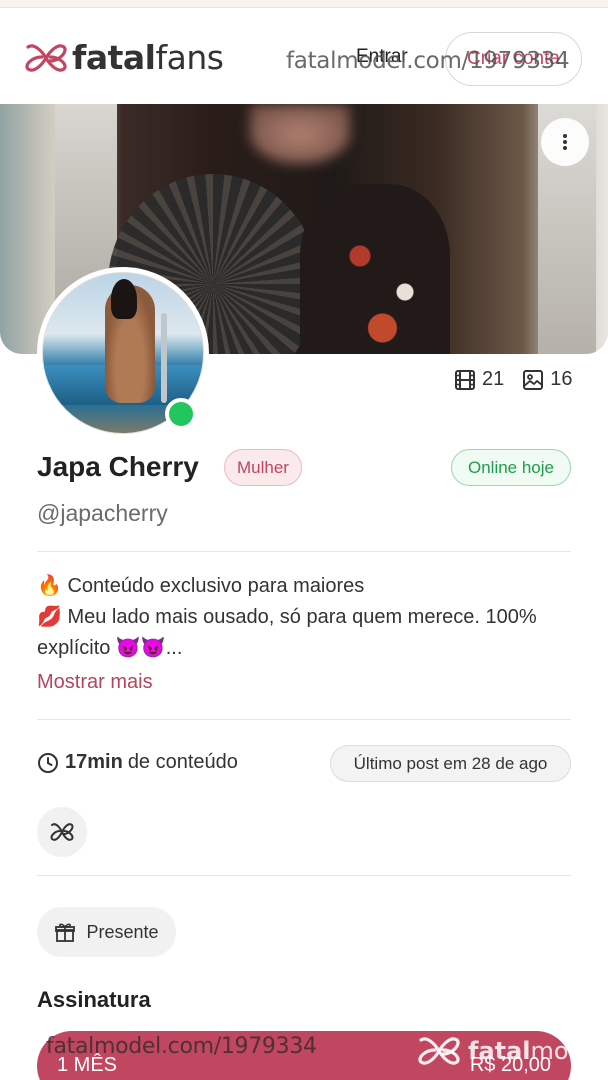  Describe the element at coordinates (513, 379) in the screenshot. I see `media-stats: 21 16` at that location.